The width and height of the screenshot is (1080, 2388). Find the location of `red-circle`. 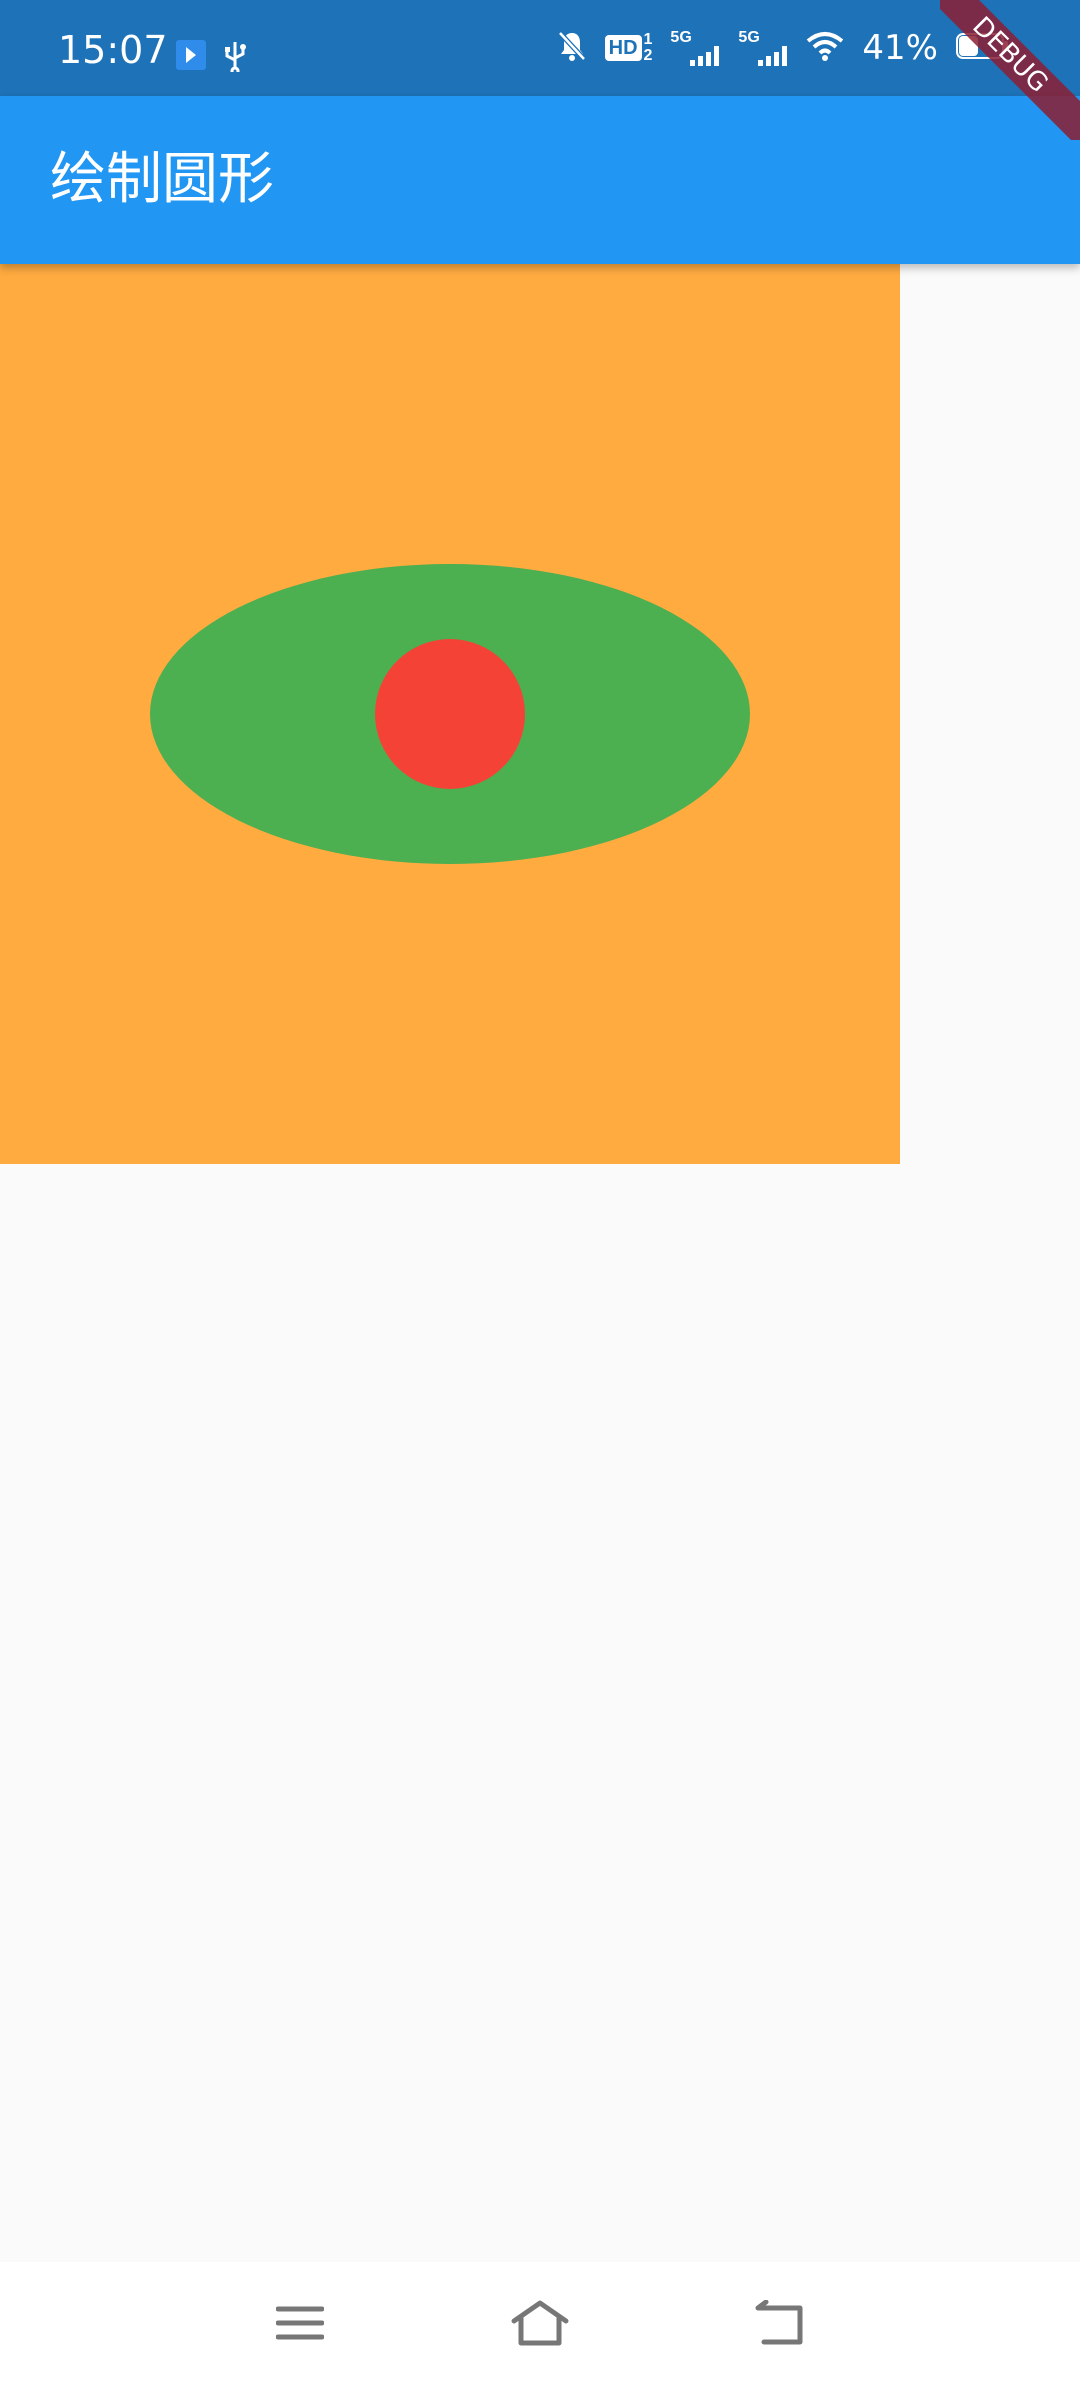

red-circle is located at coordinates (450, 714).